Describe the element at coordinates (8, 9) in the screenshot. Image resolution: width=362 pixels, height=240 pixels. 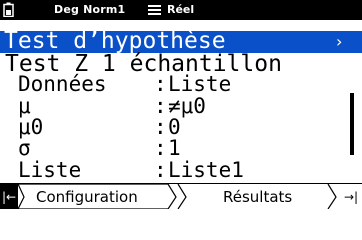
I see `battery-icon` at that location.